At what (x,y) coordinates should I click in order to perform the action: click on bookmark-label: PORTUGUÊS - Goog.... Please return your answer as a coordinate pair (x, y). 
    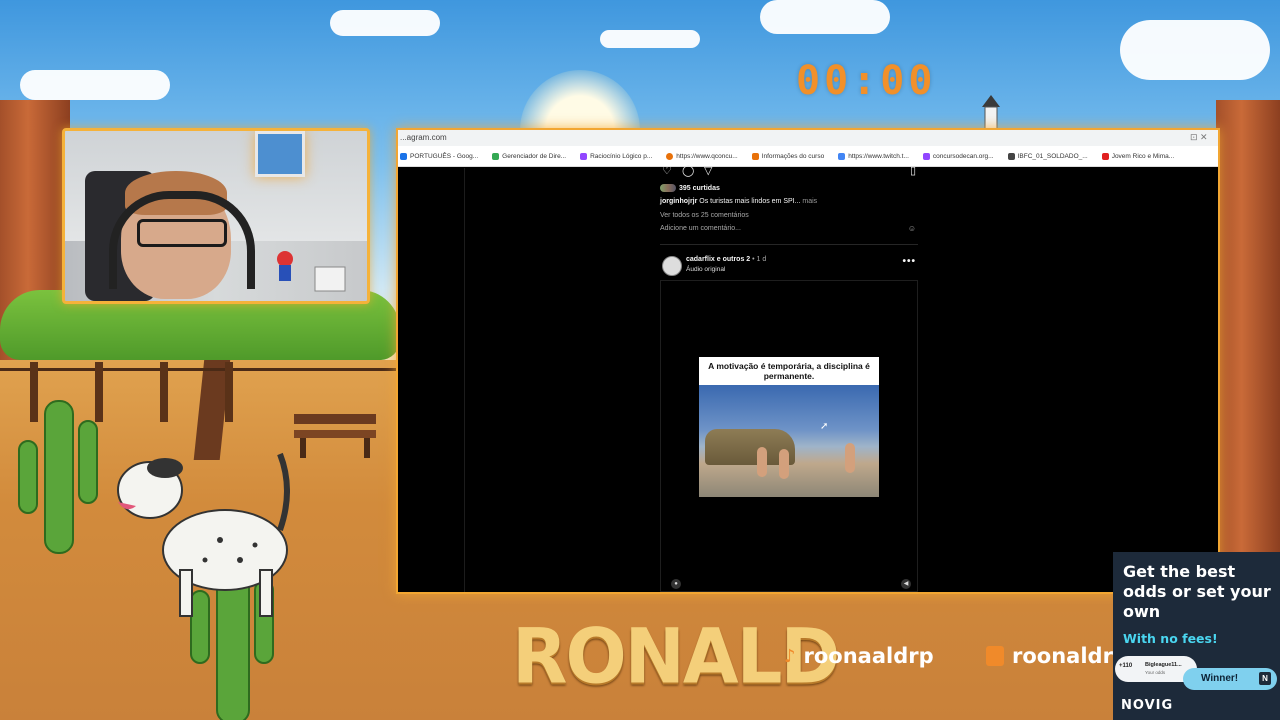
    Looking at the image, I should click on (444, 156).